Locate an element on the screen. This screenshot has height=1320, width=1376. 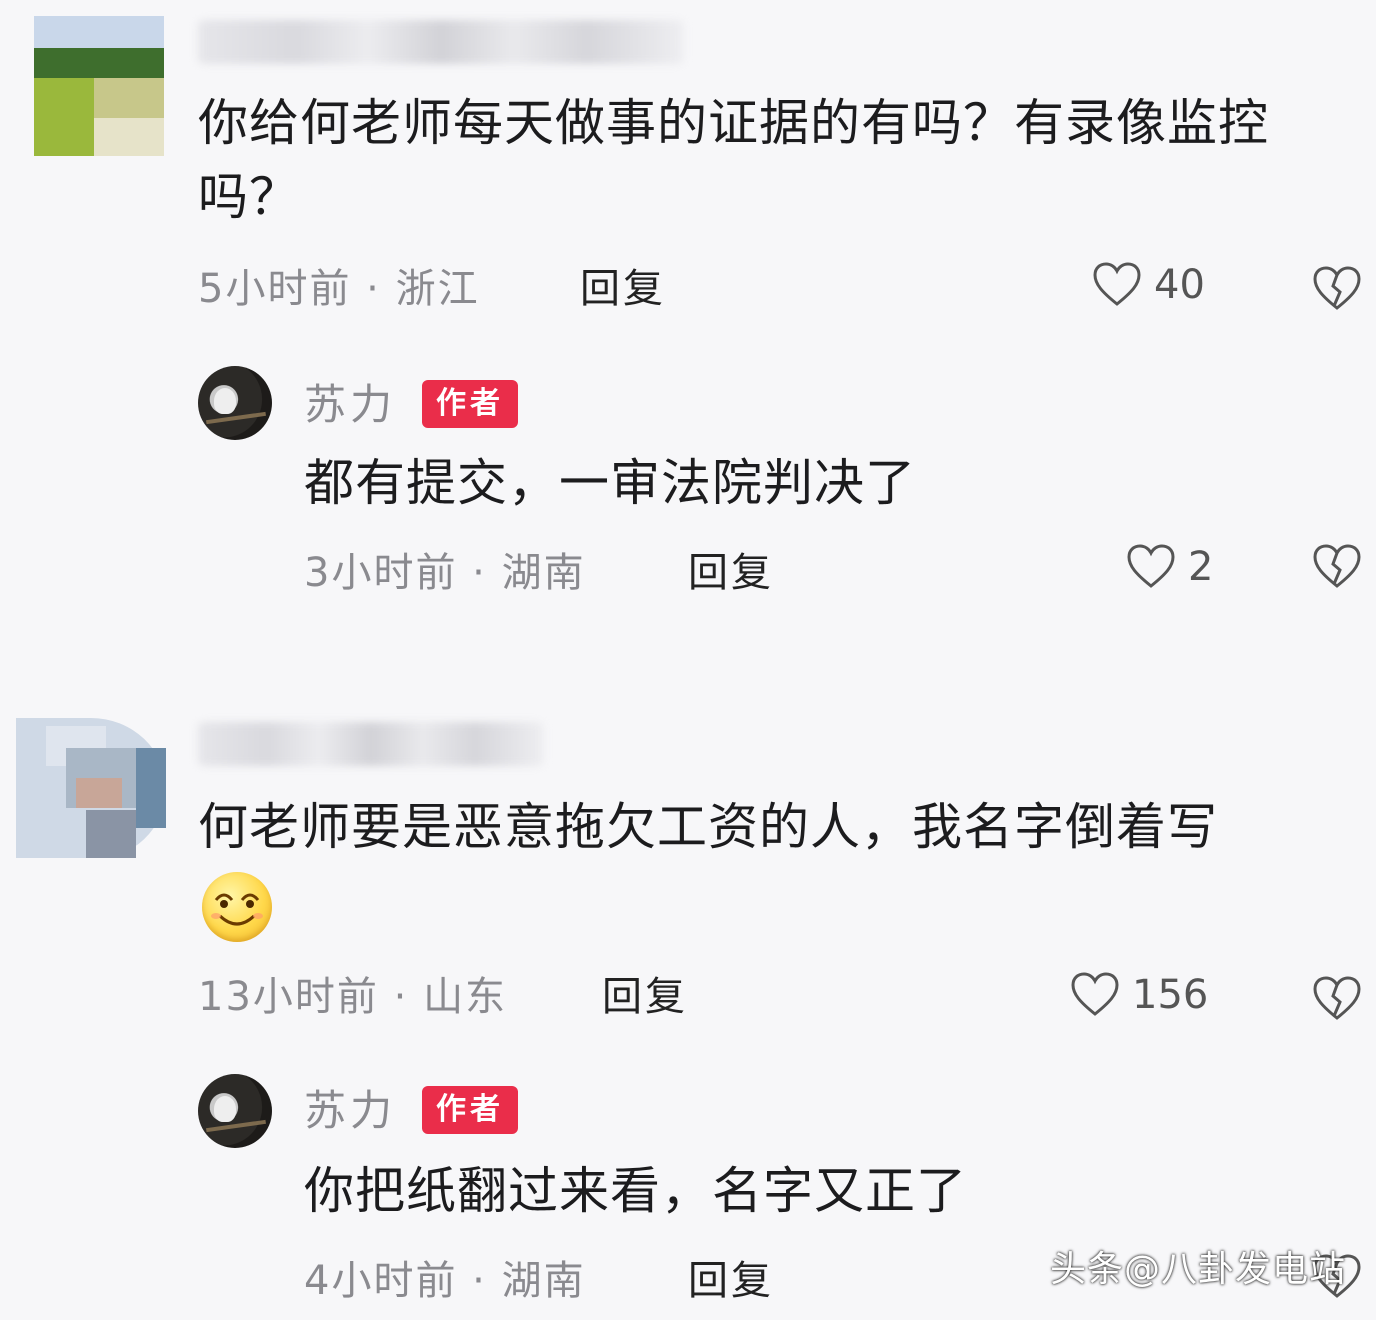
comment-meta: 13小时前 · 山东 is located at coordinates (352, 997).